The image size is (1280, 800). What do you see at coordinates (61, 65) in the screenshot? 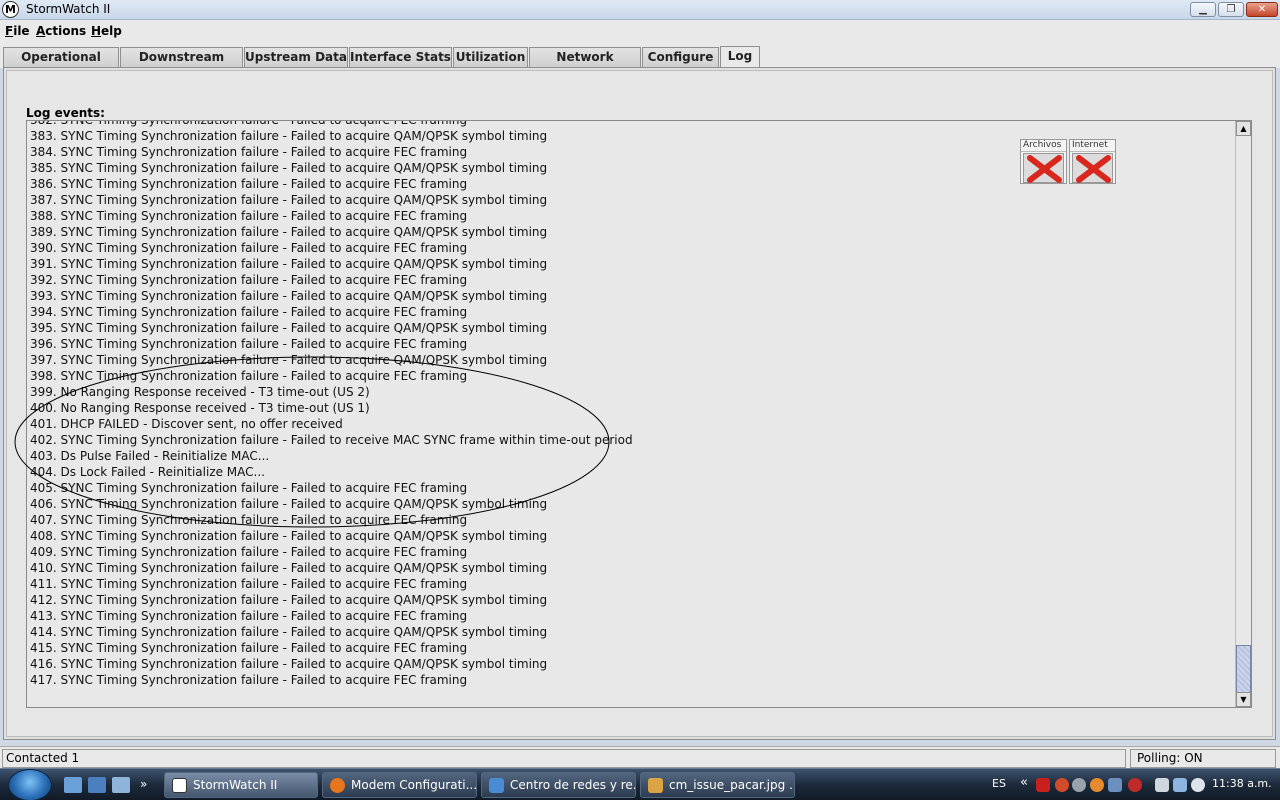
I see `tab-operational-data: Operational Data` at bounding box center [61, 65].